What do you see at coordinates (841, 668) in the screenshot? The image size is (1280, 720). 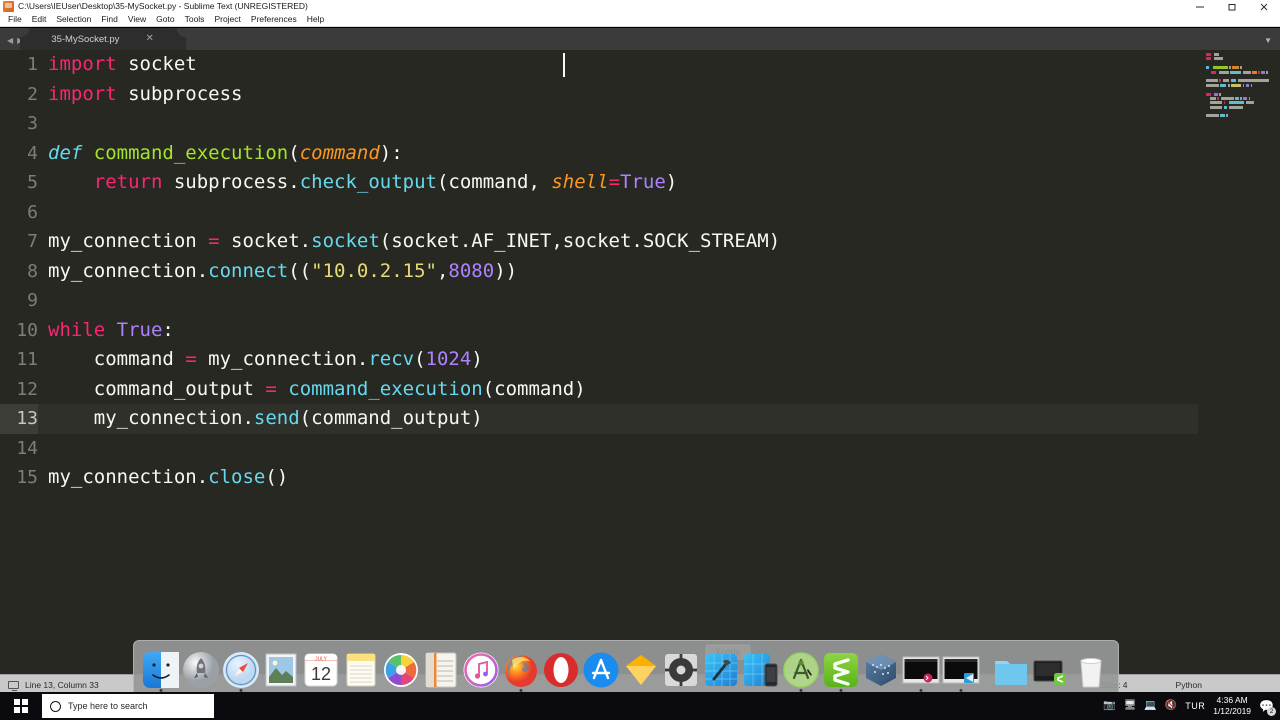 I see `dock-item-sublime-text` at bounding box center [841, 668].